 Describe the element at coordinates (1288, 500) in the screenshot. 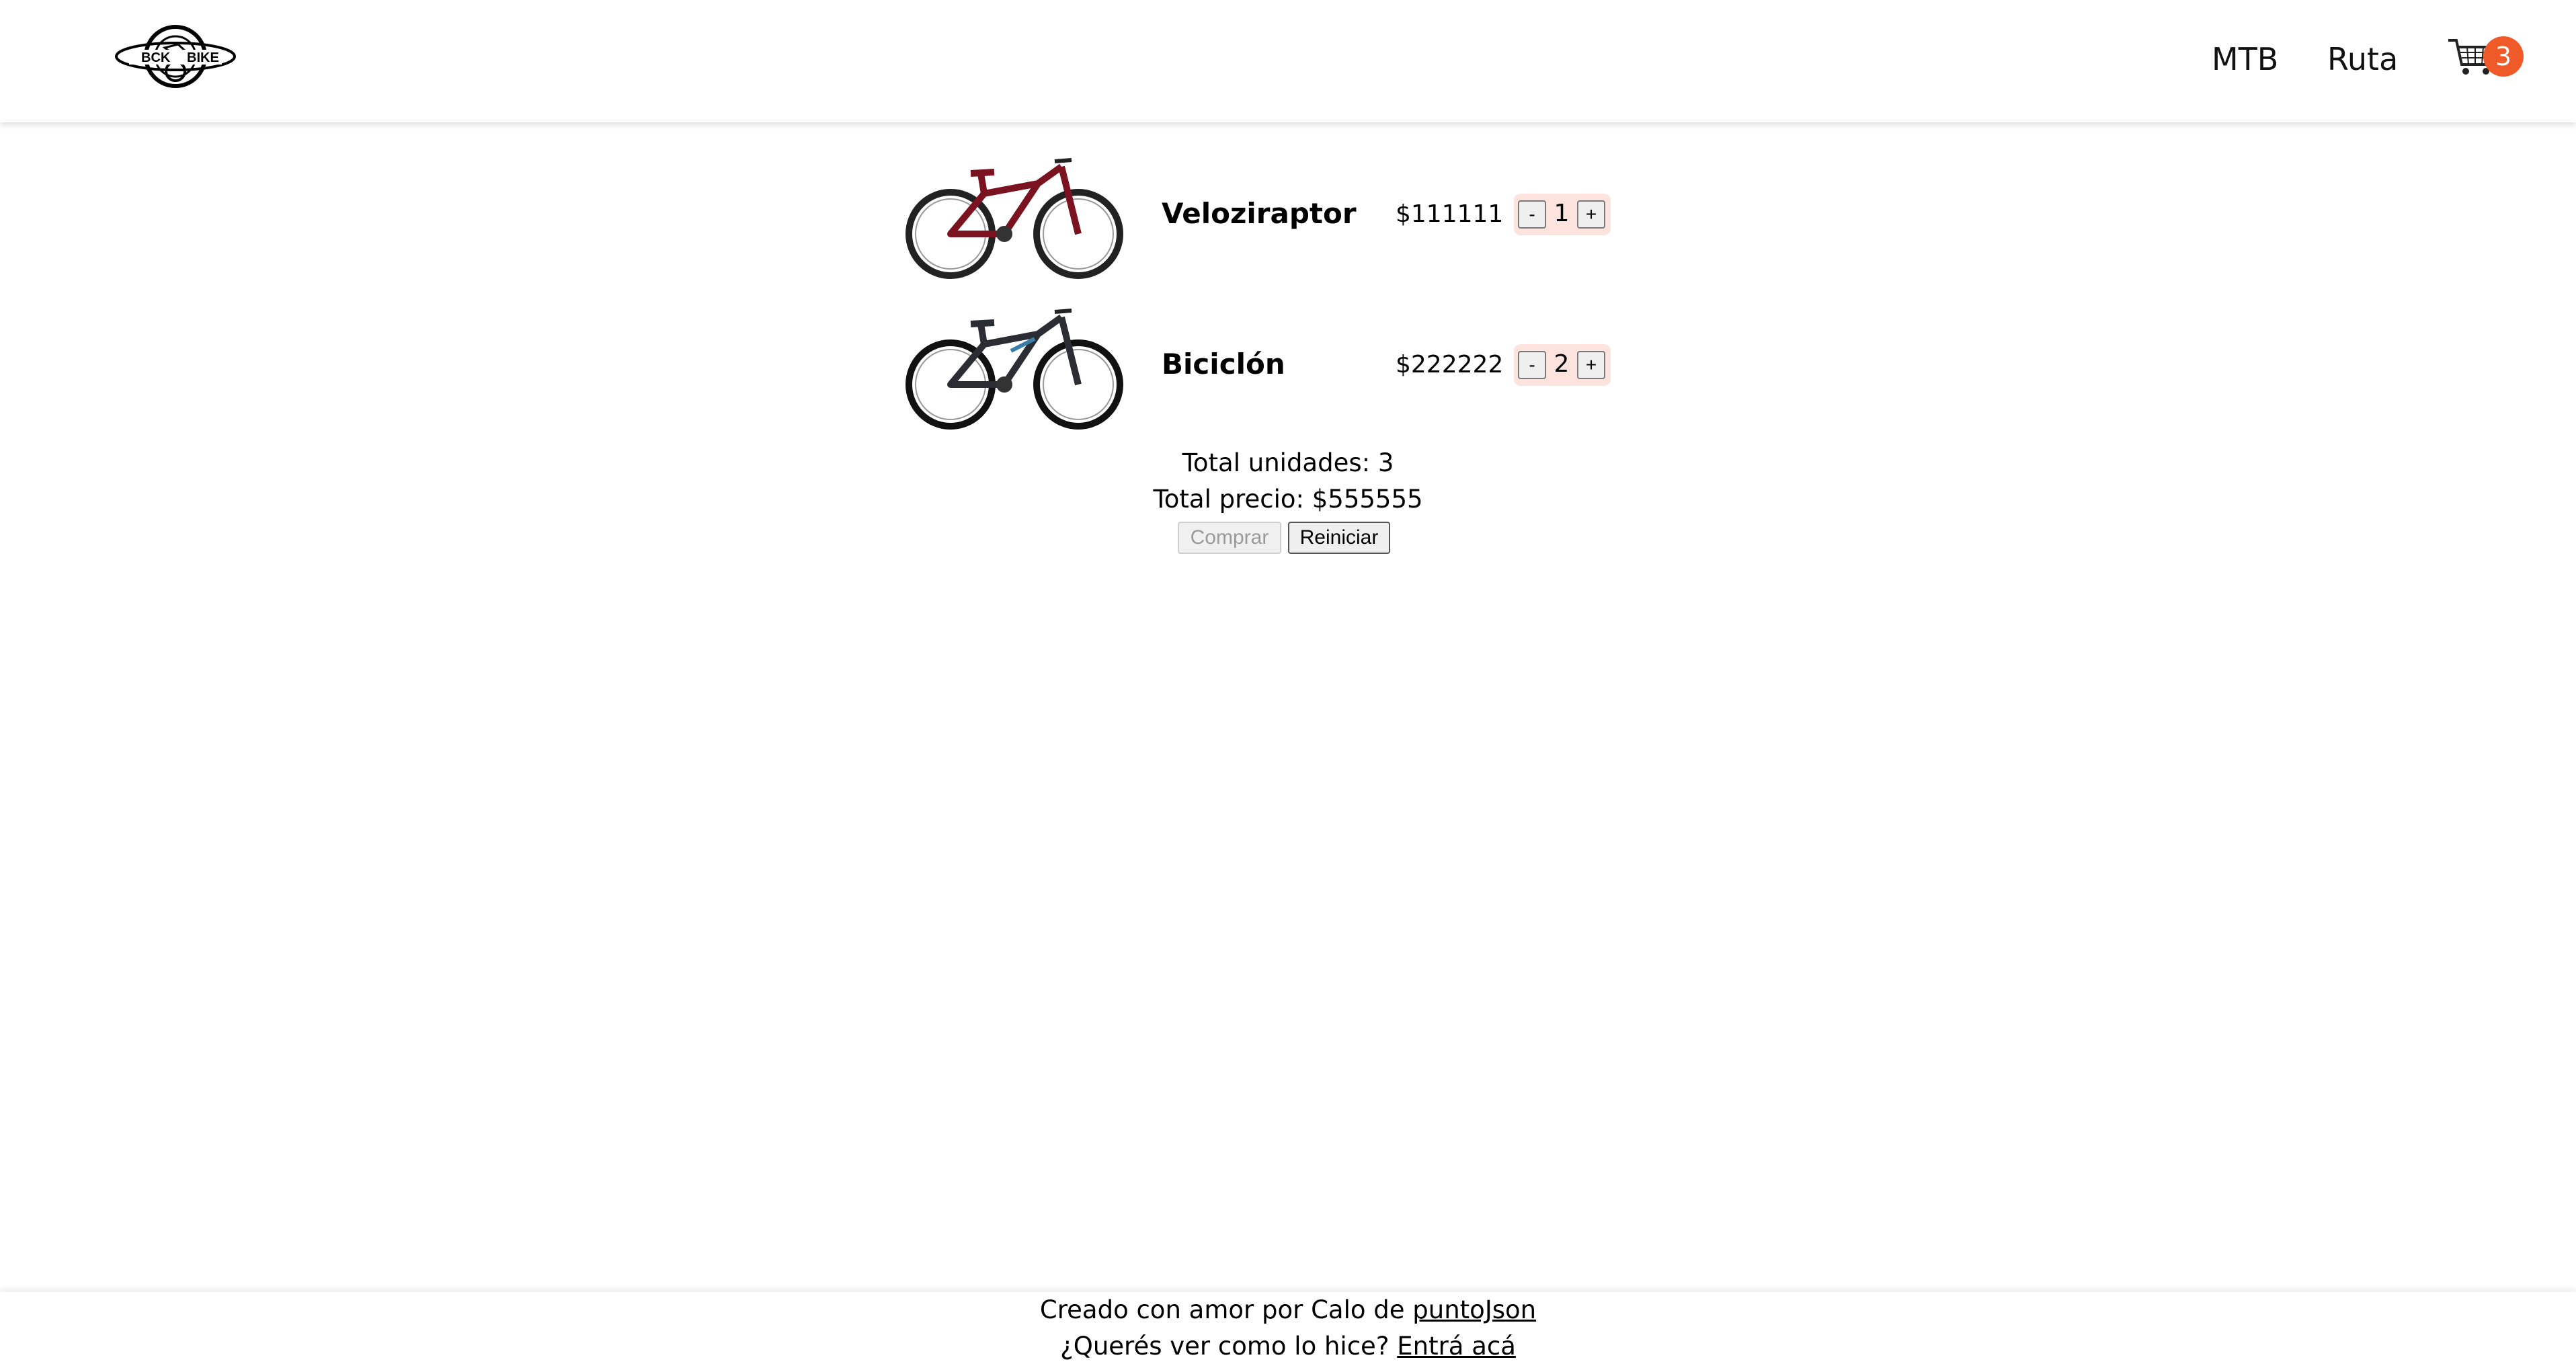

I see `total-price: Total precio: $555555` at that location.